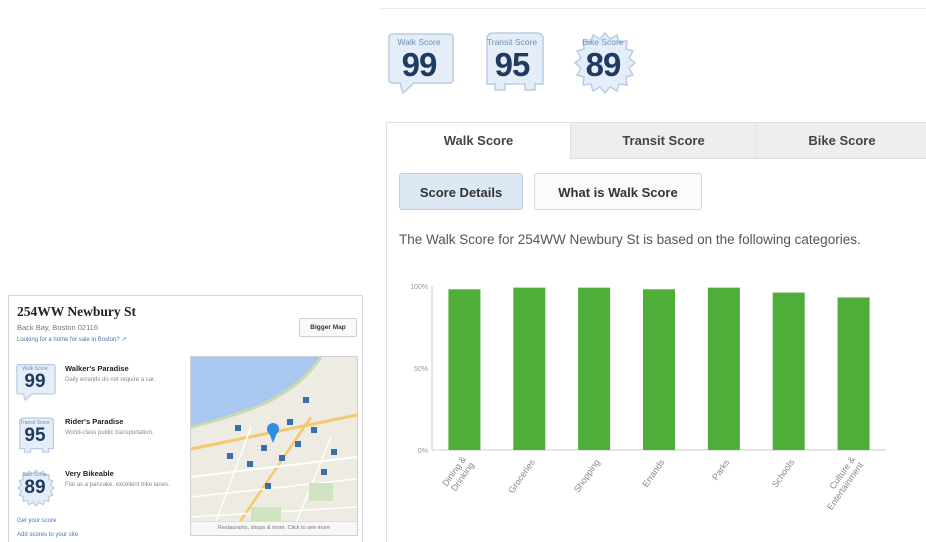 This screenshot has height=542, width=926. I want to click on map-graphic, so click(274, 446).